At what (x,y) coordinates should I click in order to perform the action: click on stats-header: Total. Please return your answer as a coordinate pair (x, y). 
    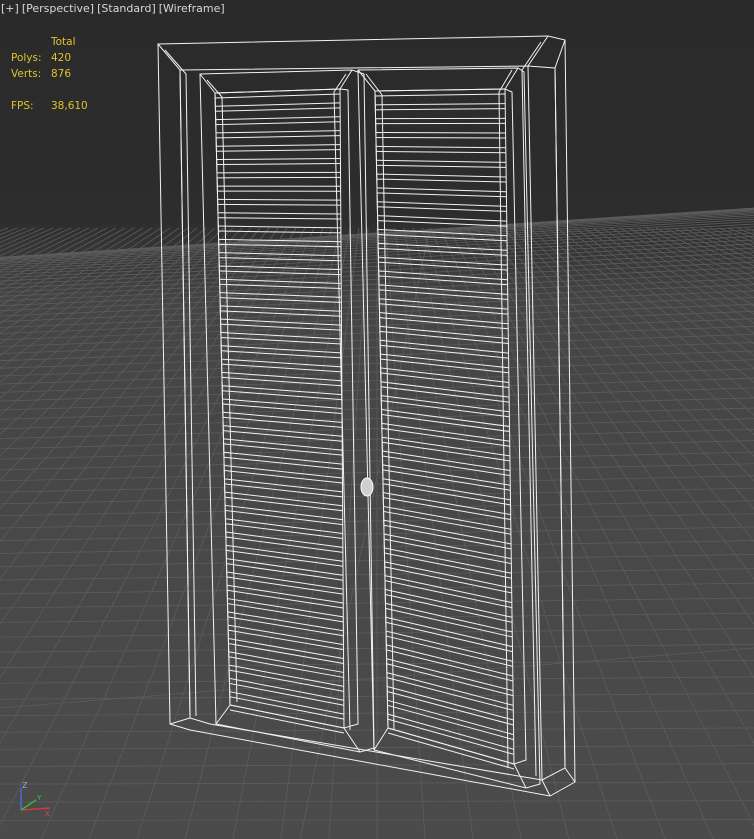
    Looking at the image, I should click on (63, 42).